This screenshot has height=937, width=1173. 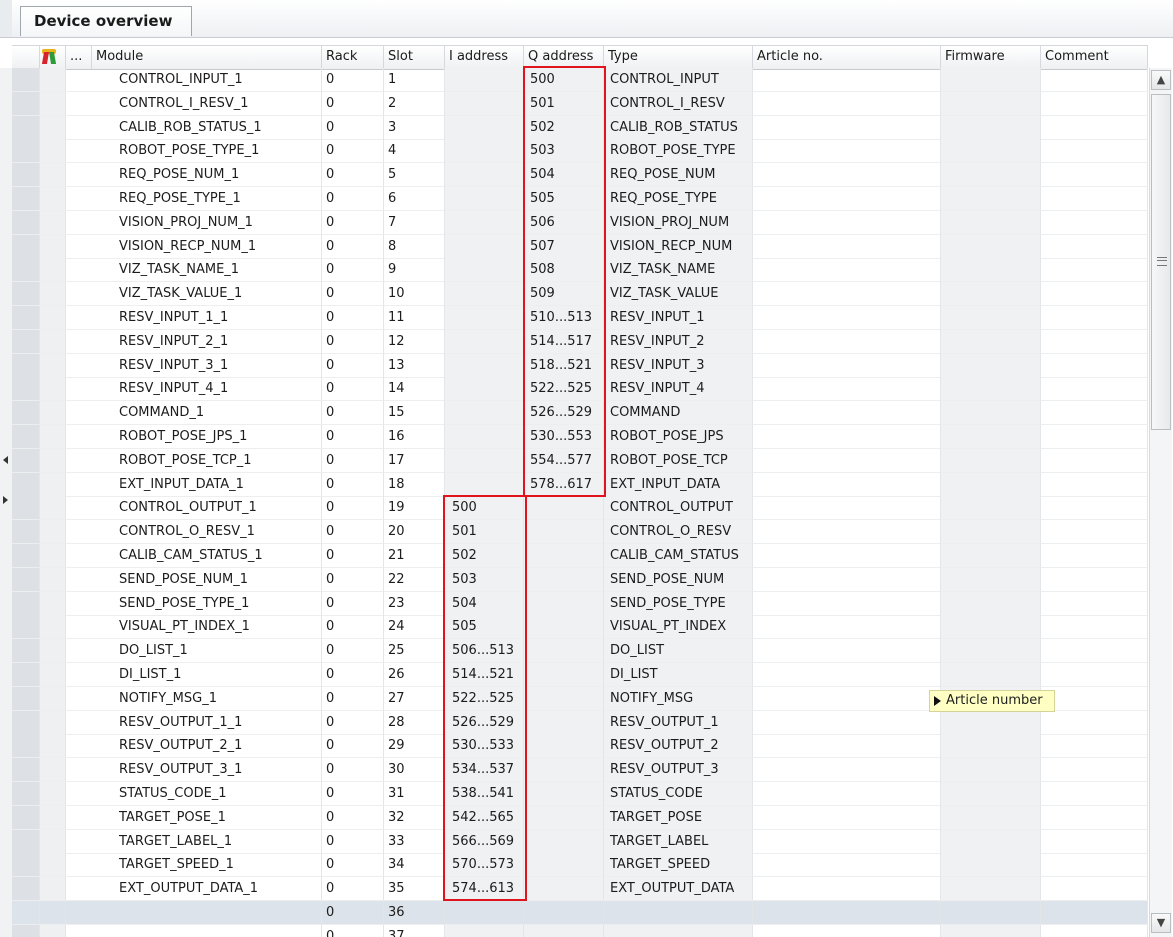 I want to click on slot-cell: 7, so click(x=414, y=222).